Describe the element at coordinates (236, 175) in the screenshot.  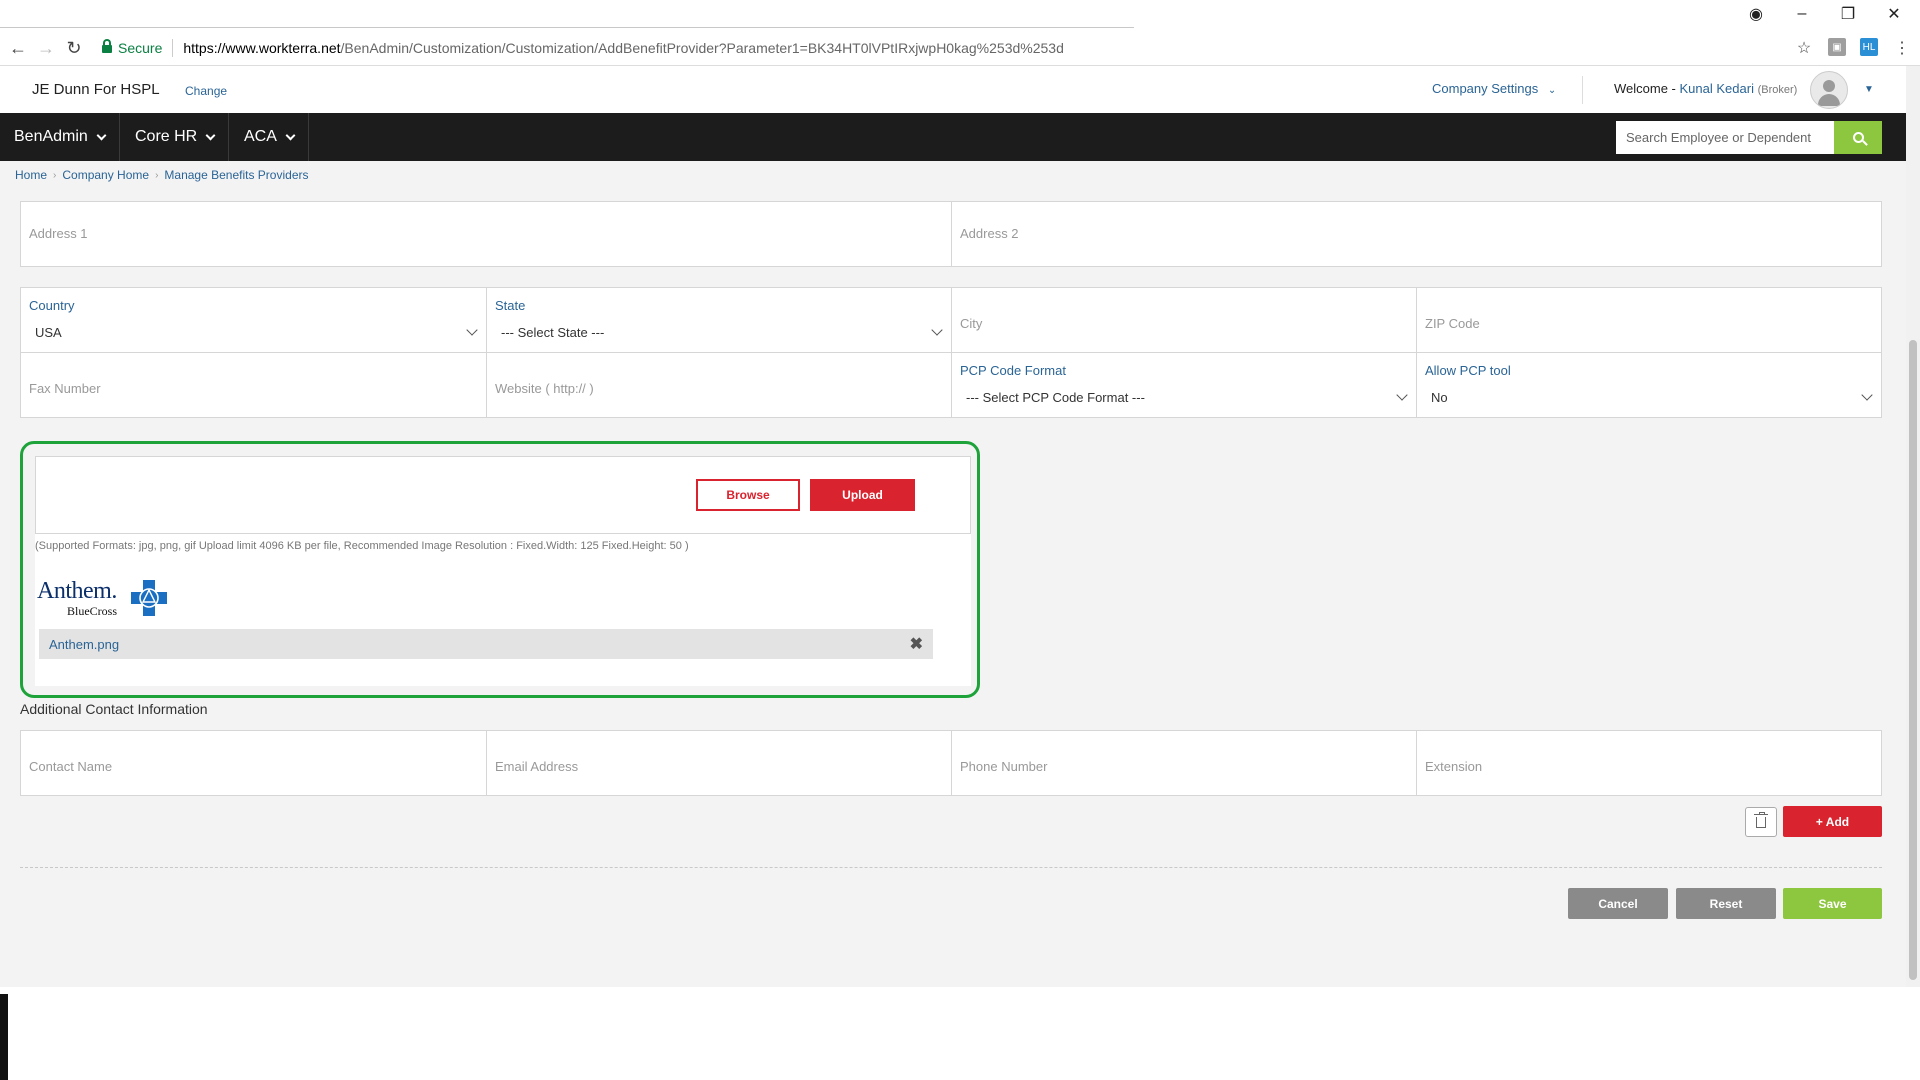
I see `breadcrumb-manage-benefits-providers: Manage Benefits Providers` at that location.